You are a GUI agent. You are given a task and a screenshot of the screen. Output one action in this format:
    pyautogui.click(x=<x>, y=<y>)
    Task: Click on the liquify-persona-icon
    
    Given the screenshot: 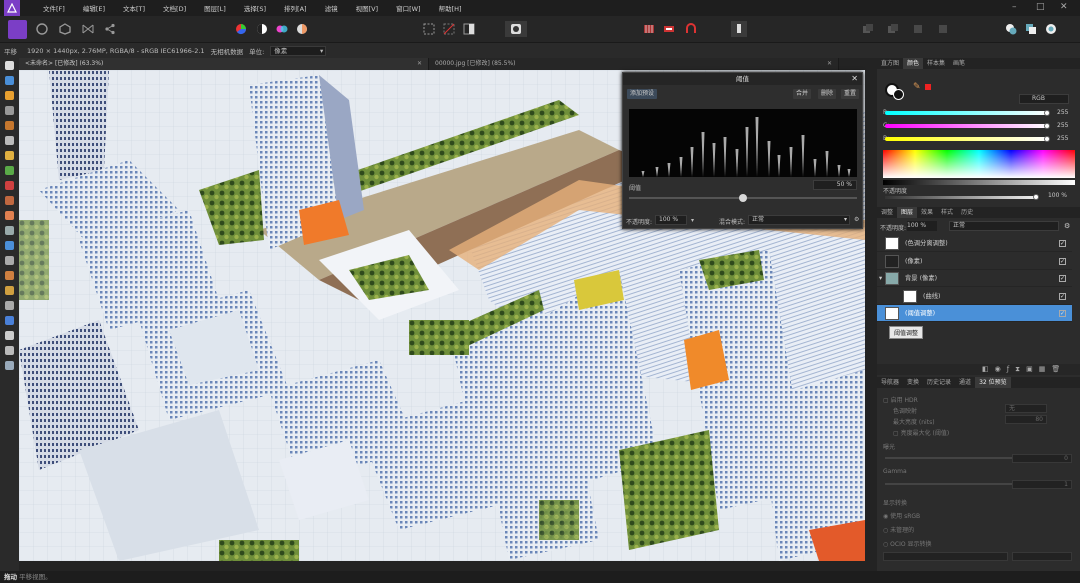 What is the action you would take?
    pyautogui.click(x=42, y=29)
    